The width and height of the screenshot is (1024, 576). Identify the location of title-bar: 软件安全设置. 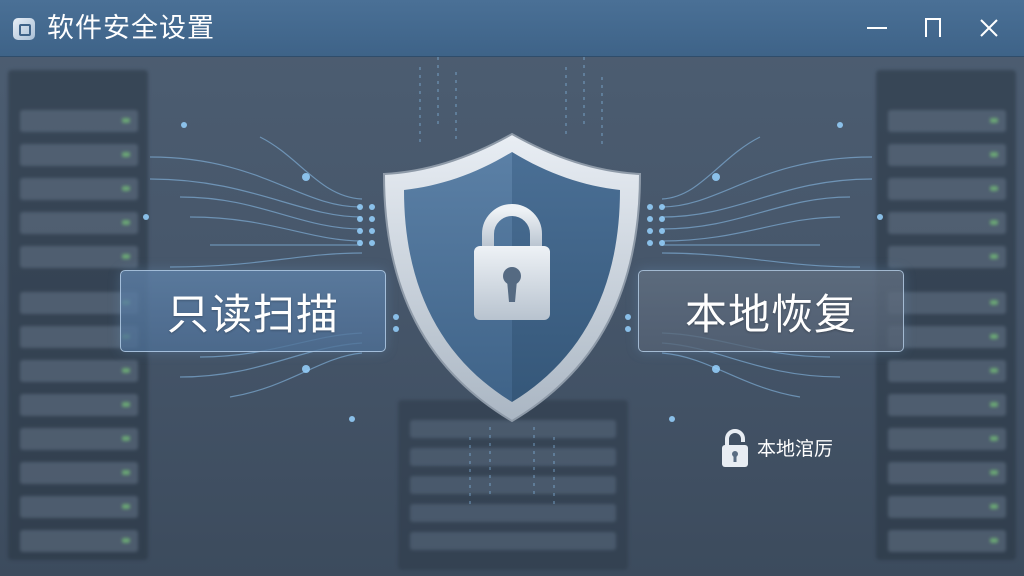
(512, 28).